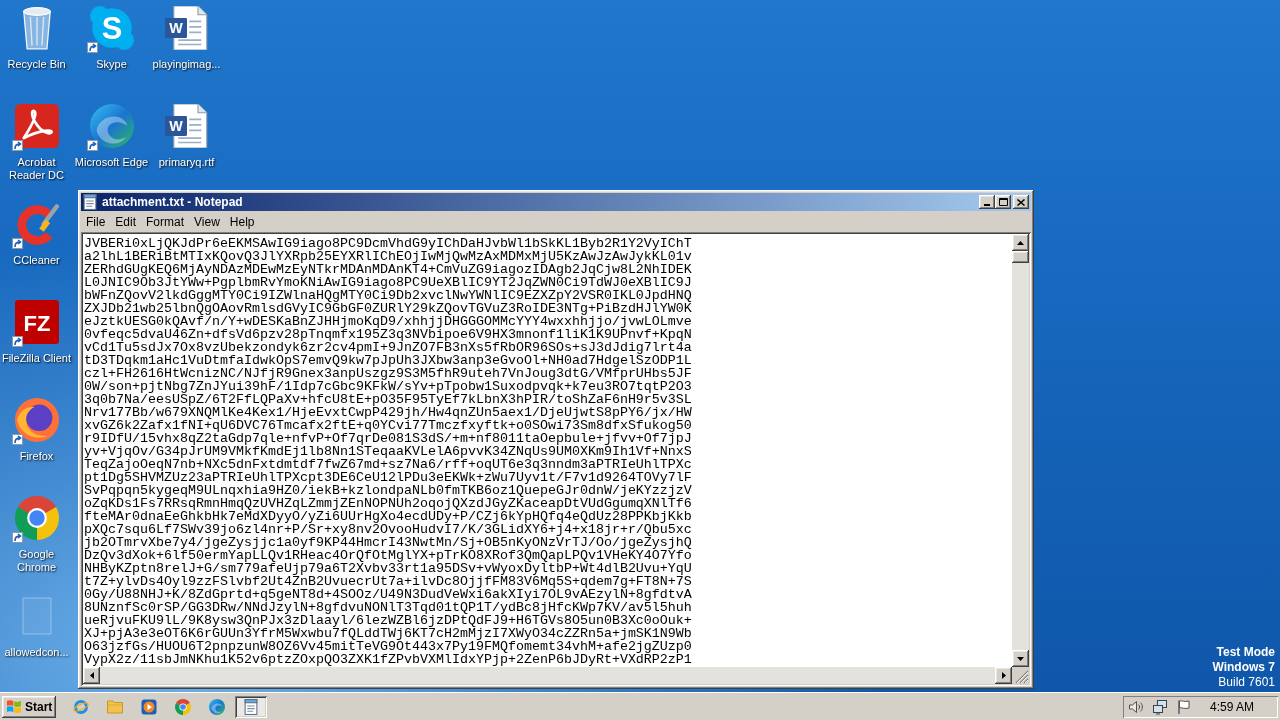 Image resolution: width=1280 pixels, height=720 pixels. I want to click on taskbar-button, so click(251, 706).